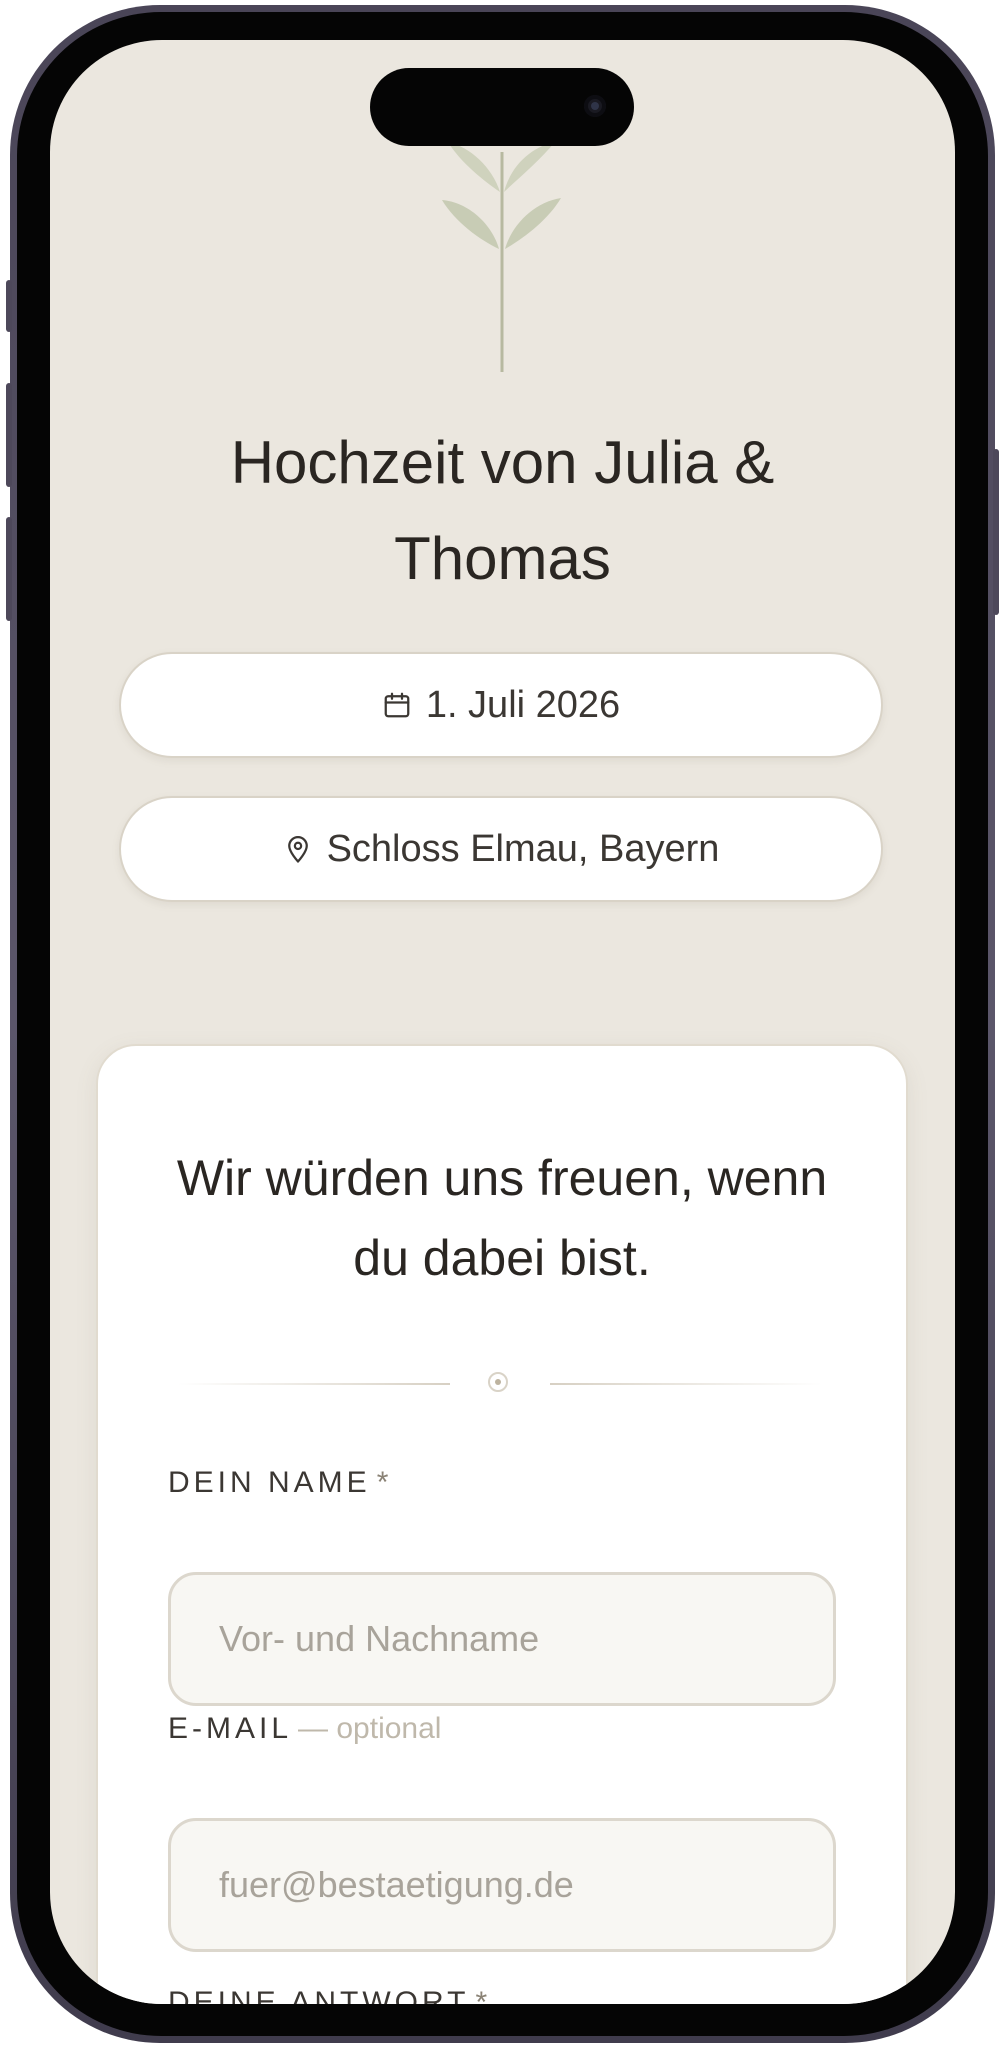 This screenshot has height=2048, width=1005. I want to click on page-title-line-1: Hochzeit von Julia &, so click(502, 462).